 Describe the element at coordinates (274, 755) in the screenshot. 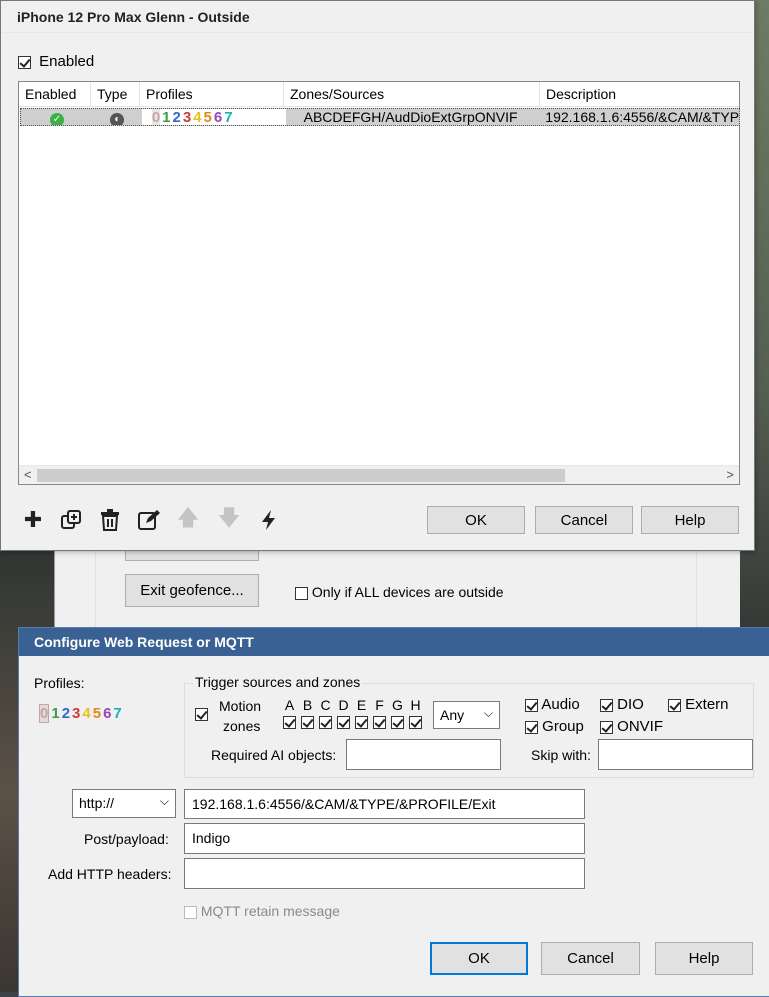

I see `required-ai-label: Required AI objects:` at that location.